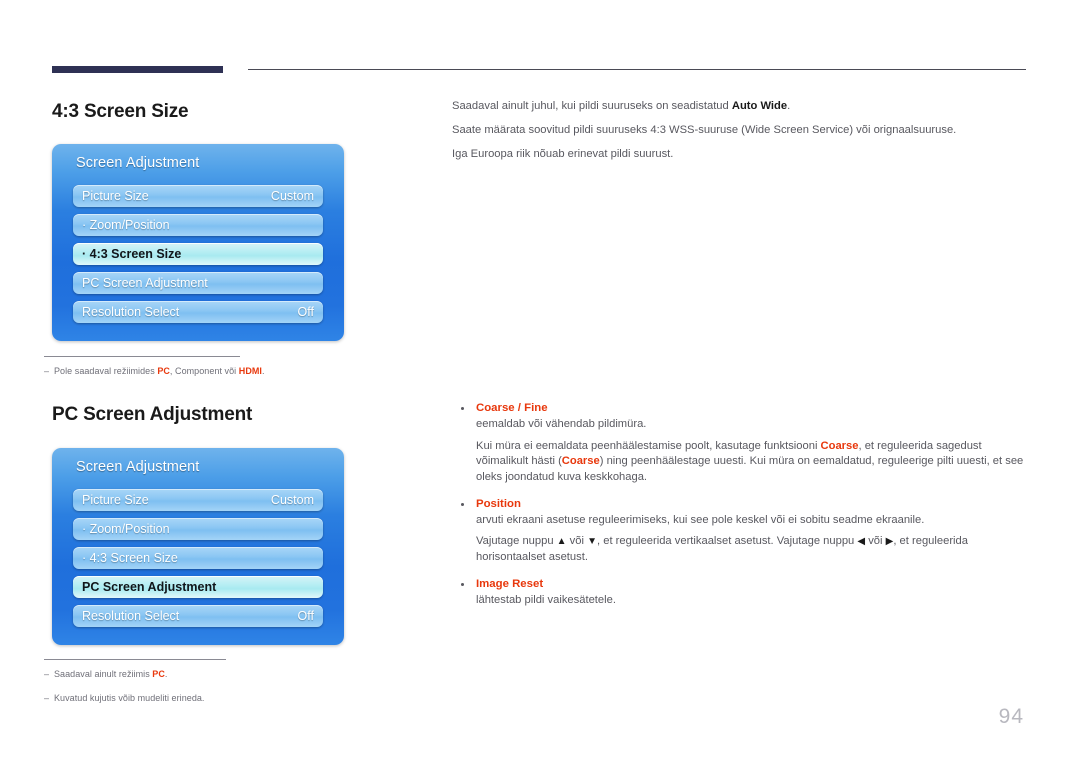 The image size is (1080, 763). I want to click on arrow-left-icon: ◀, so click(861, 542).